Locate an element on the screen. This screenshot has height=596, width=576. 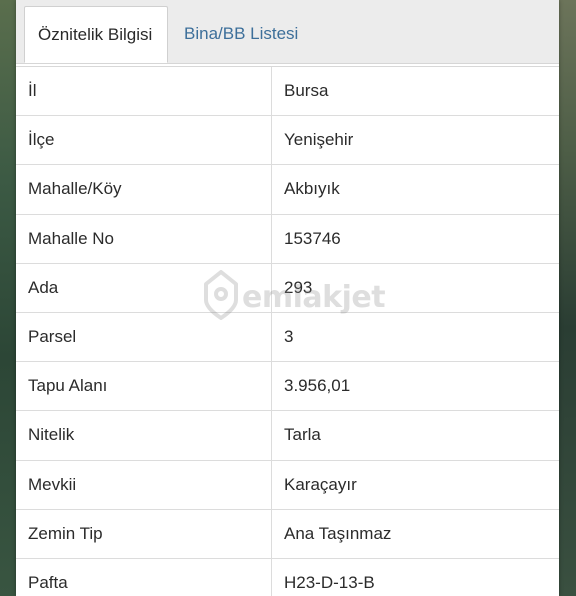
row-label: Pafta is located at coordinates (144, 577).